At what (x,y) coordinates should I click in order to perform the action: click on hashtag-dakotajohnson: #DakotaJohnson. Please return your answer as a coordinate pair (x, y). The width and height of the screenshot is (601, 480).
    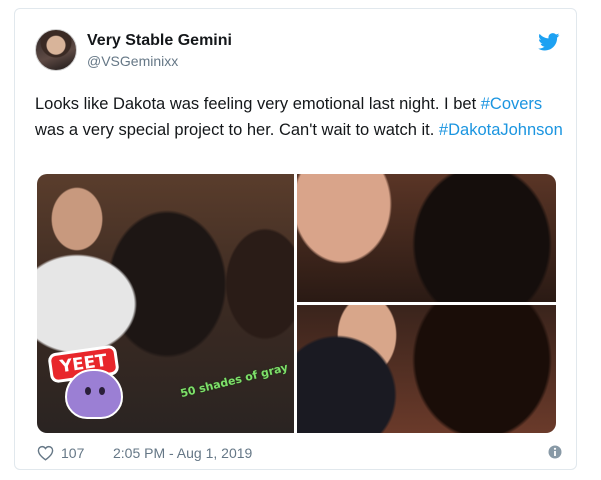
    Looking at the image, I should click on (501, 130).